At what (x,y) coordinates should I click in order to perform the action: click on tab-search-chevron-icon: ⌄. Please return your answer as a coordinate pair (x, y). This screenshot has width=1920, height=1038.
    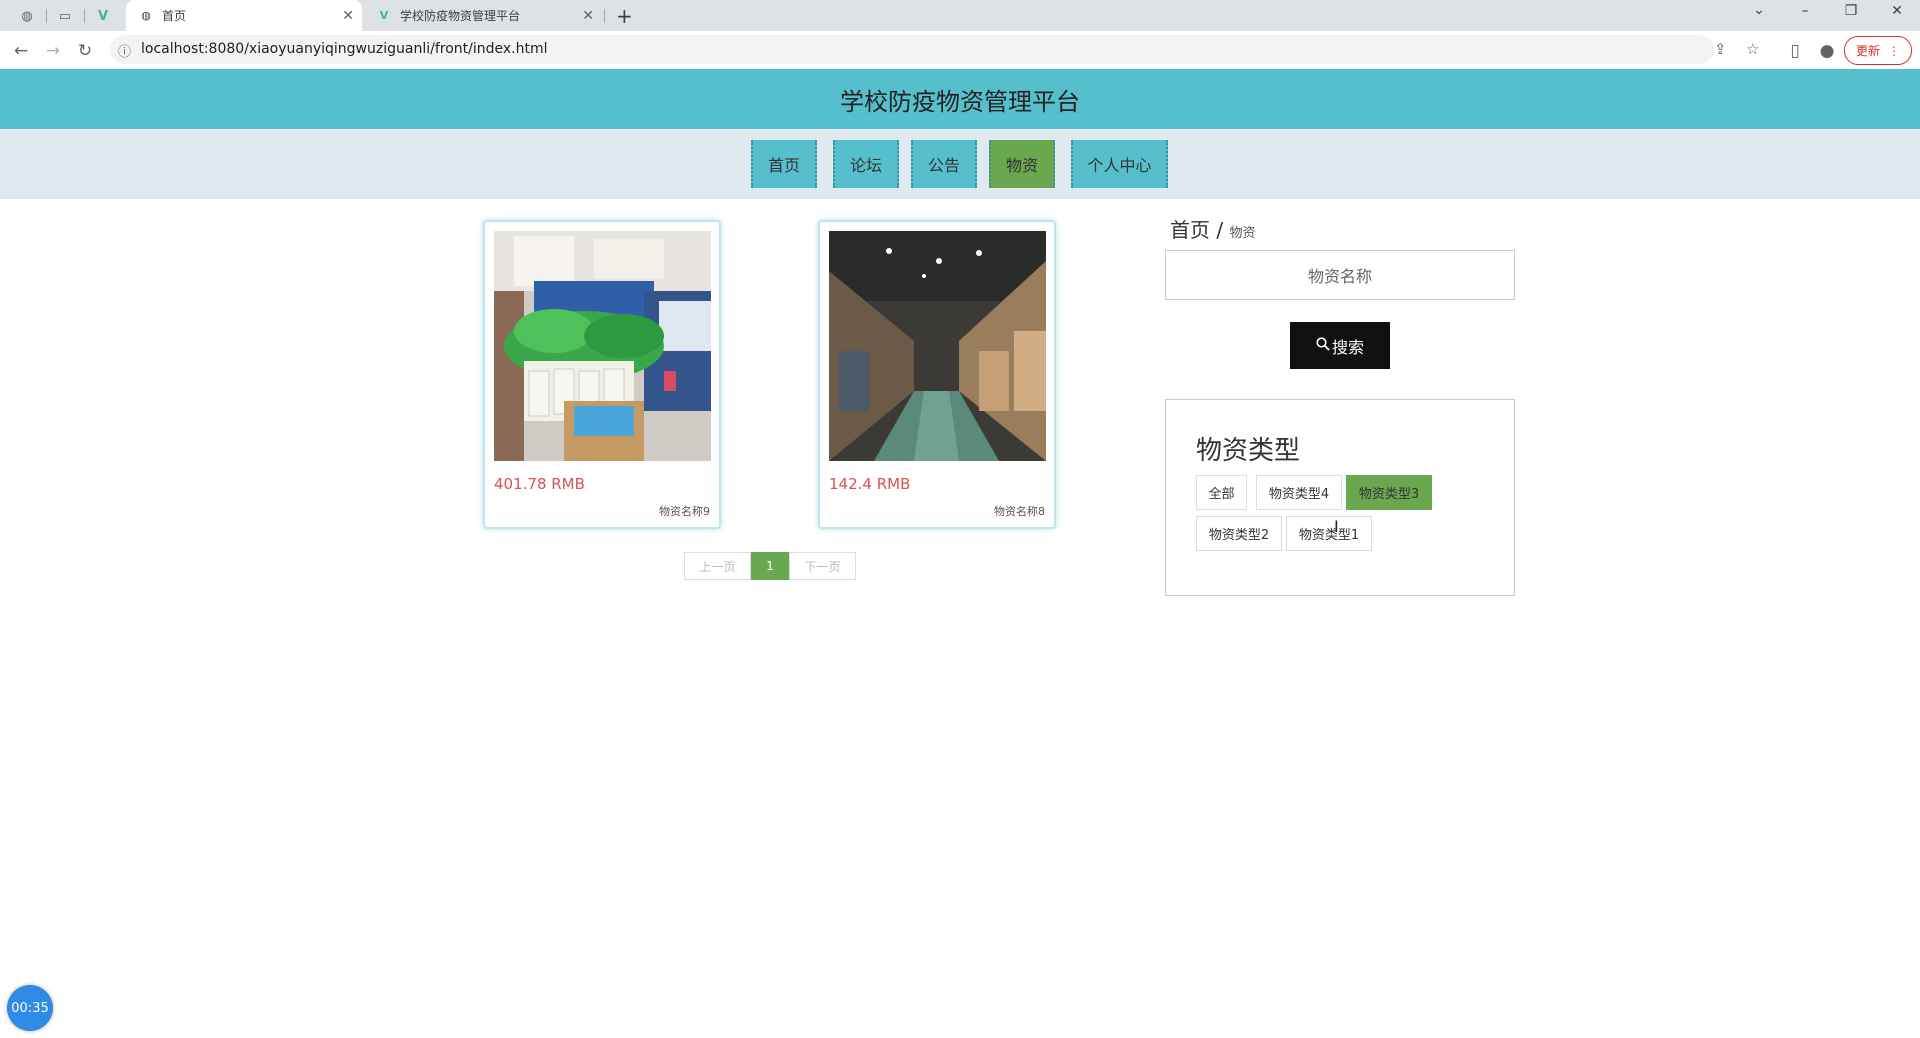
    Looking at the image, I should click on (1759, 10).